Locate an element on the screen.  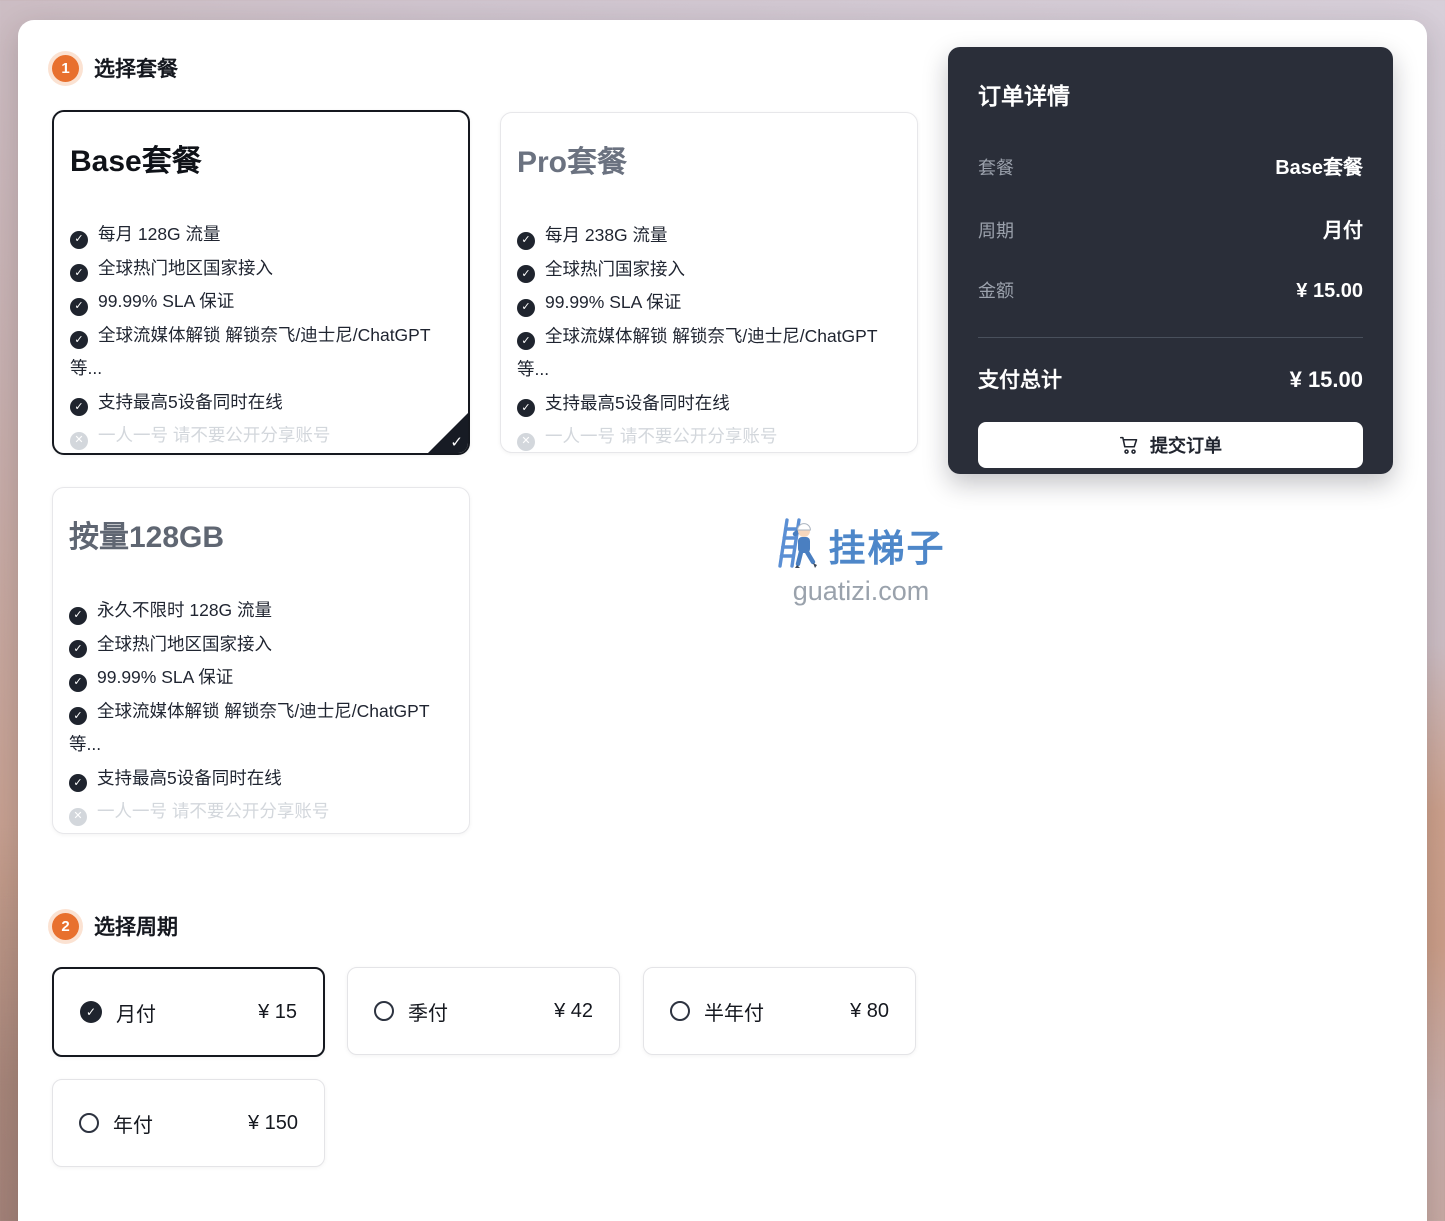
order-row-label: 套餐 is located at coordinates (996, 168).